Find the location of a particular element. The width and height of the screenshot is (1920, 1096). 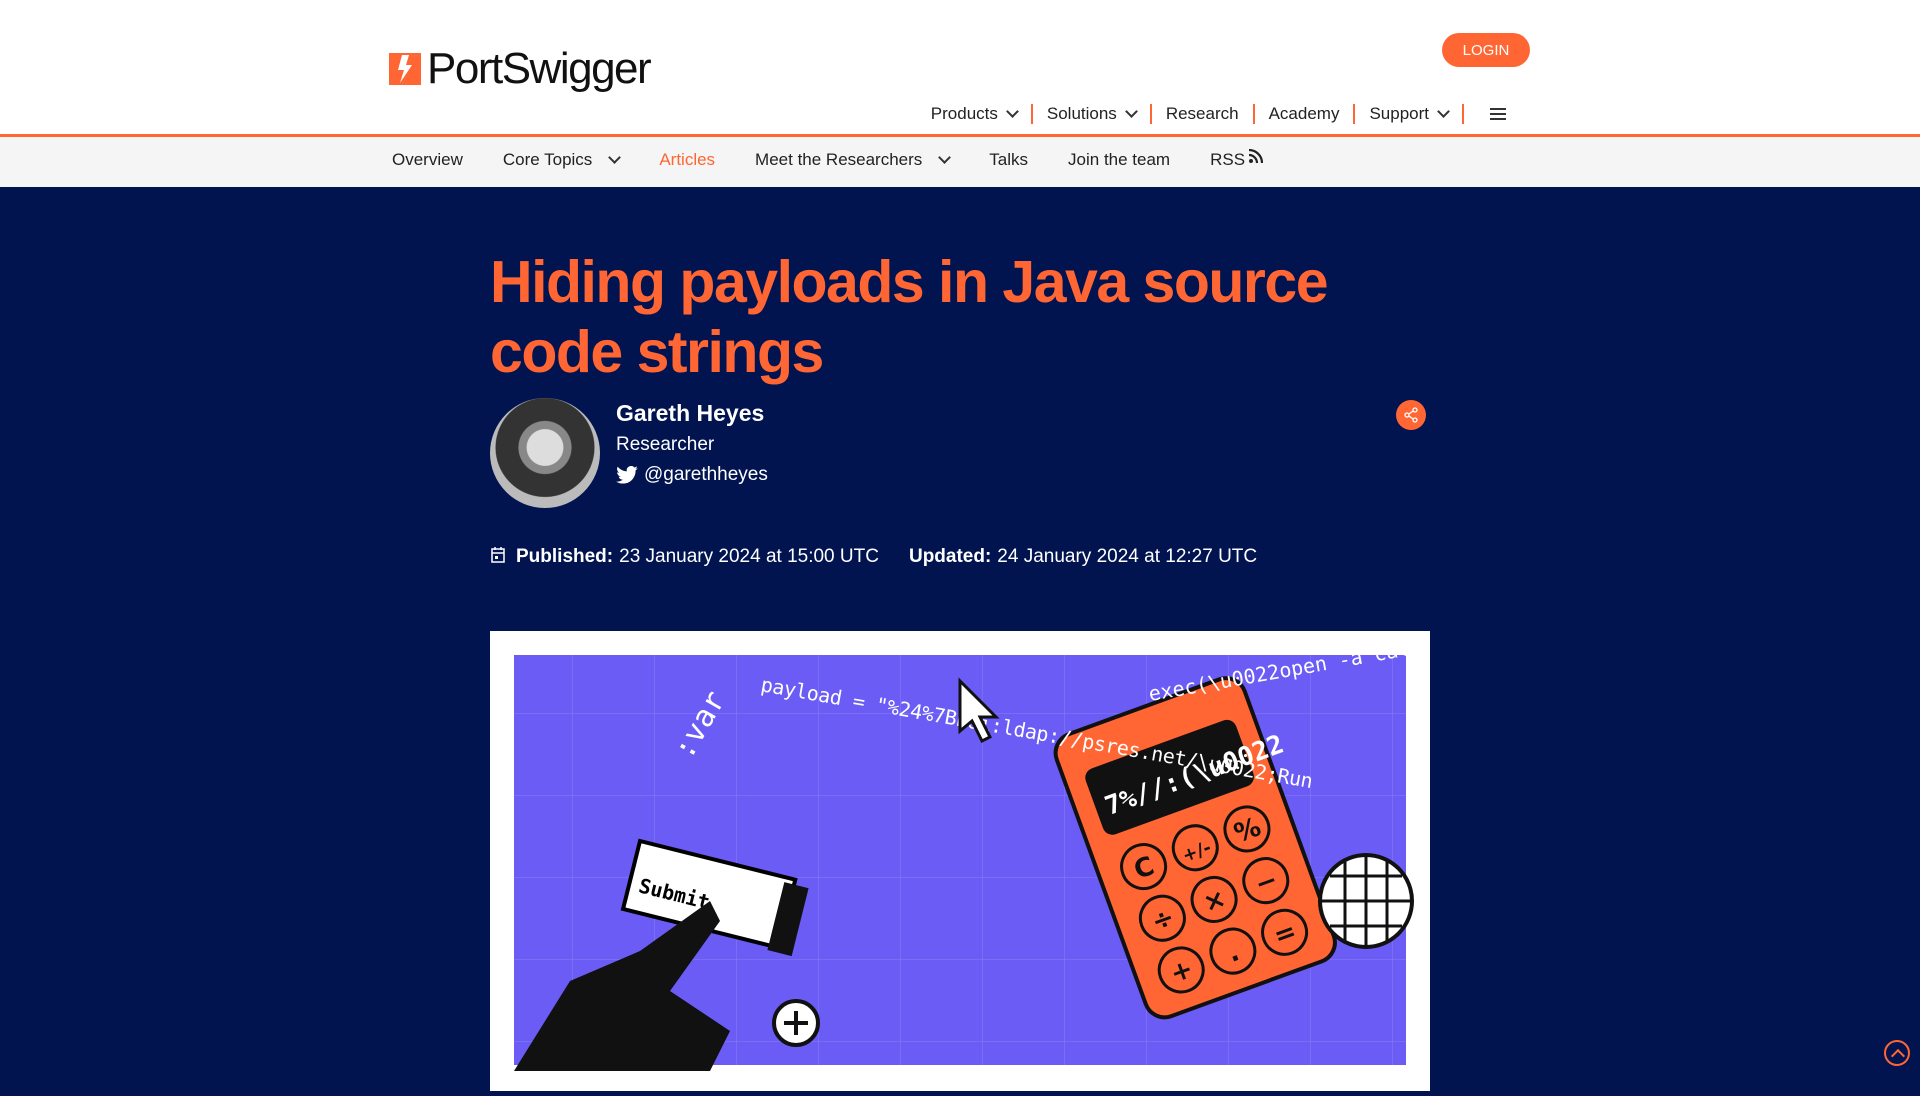

share-icon is located at coordinates (1411, 415).